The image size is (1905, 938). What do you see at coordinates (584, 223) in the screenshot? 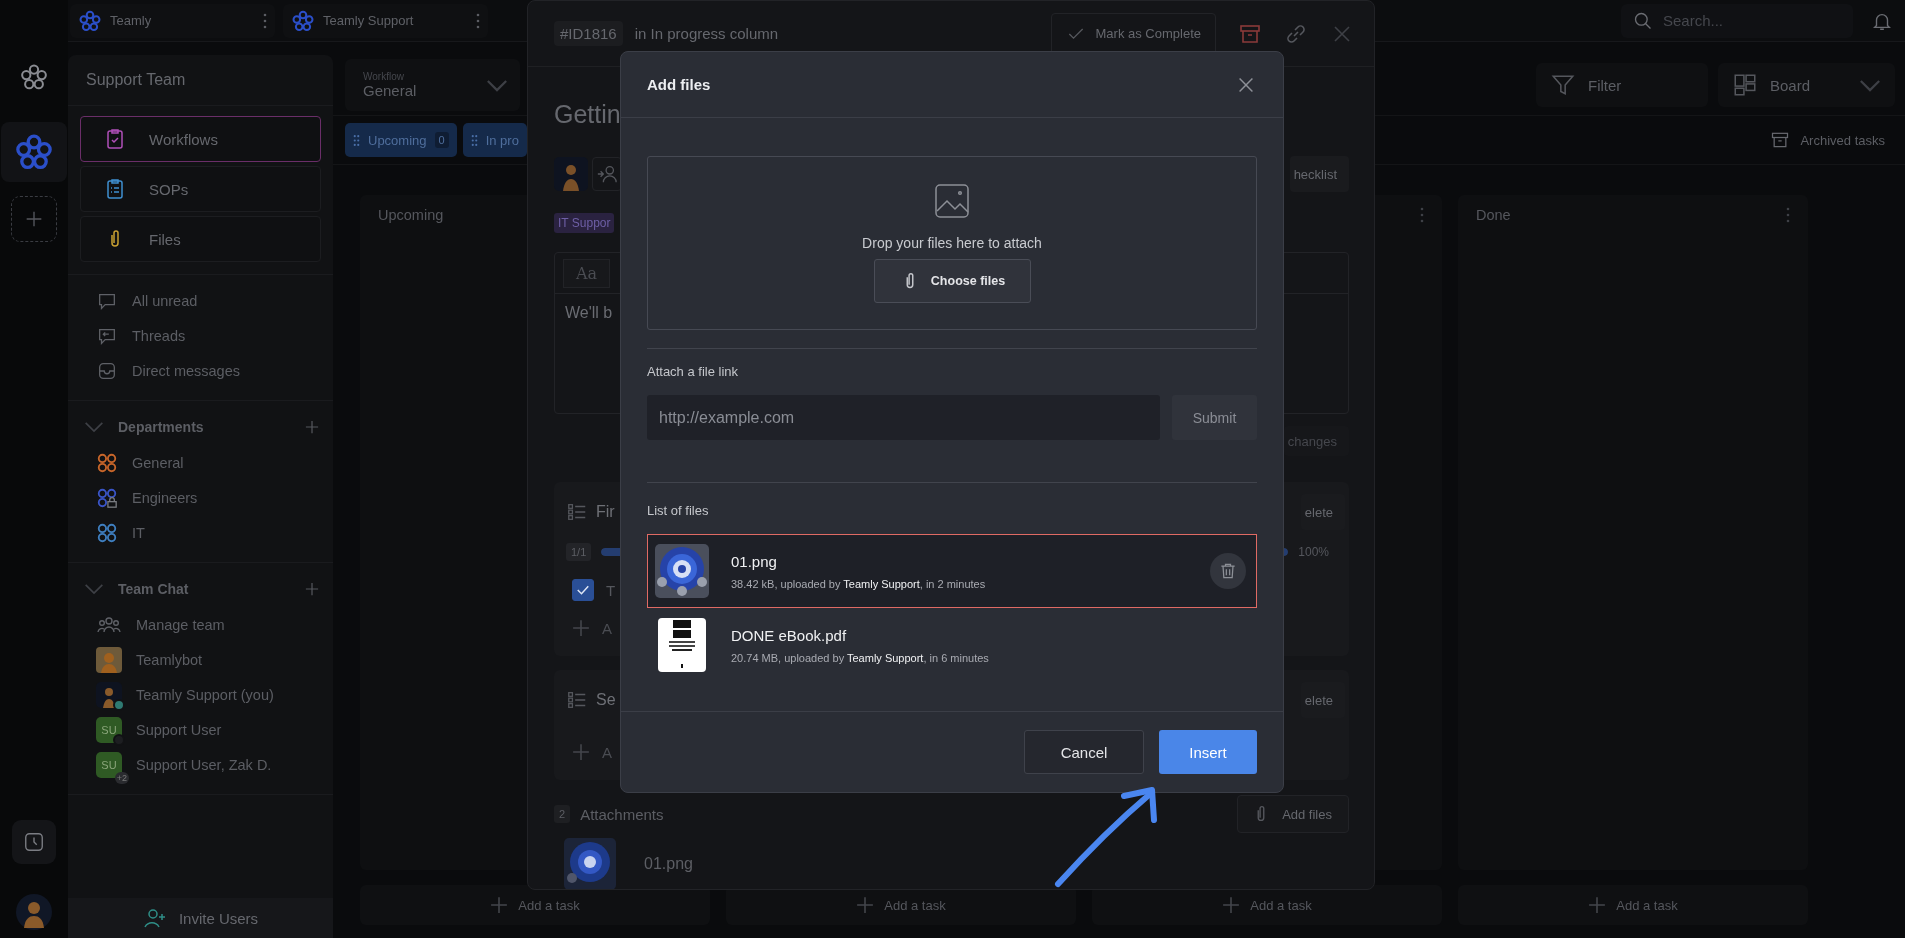
I see `task-tag: IT Suppor` at bounding box center [584, 223].